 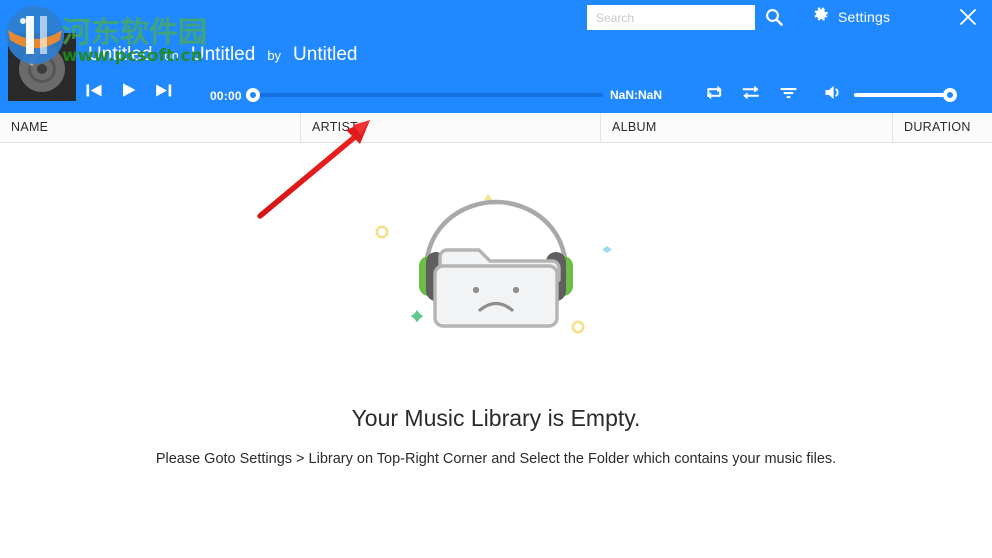 What do you see at coordinates (746, 127) in the screenshot?
I see `column-header-album: ALBUM` at bounding box center [746, 127].